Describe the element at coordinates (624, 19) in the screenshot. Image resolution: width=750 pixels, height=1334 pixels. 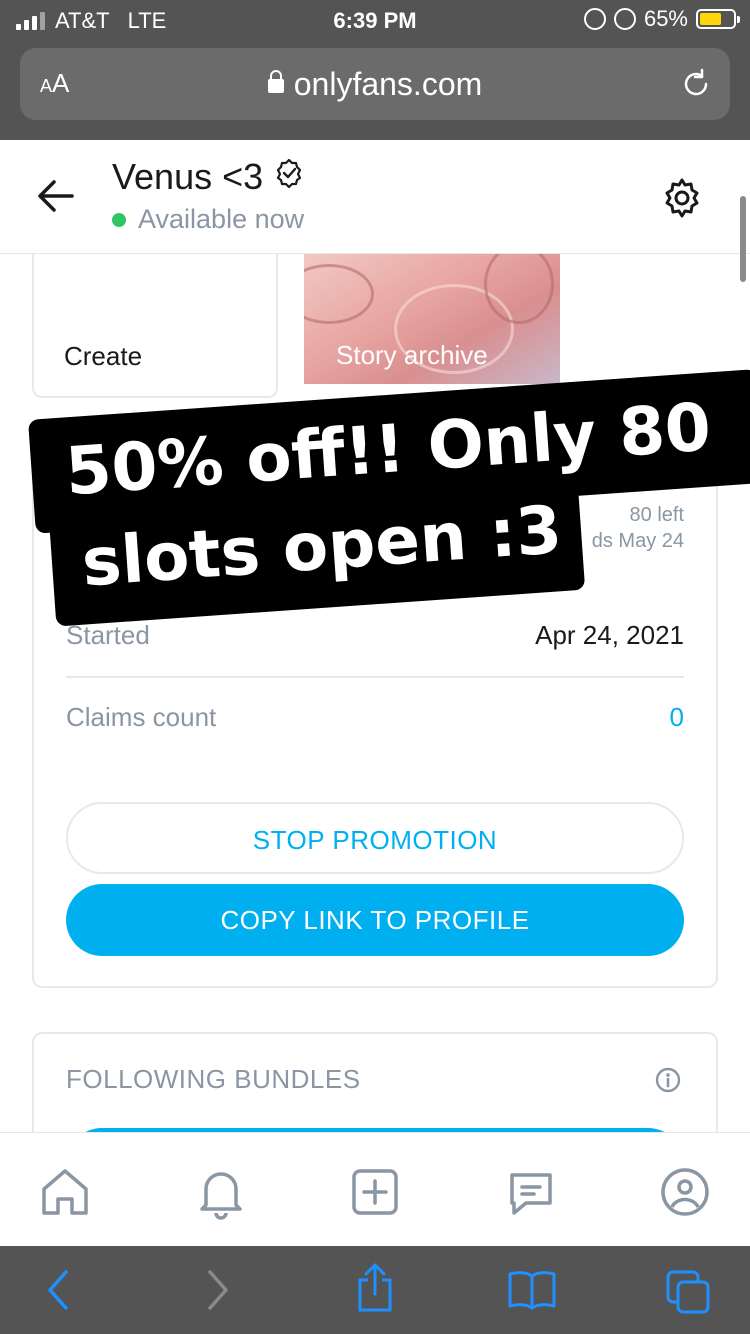
I see `alarm-icon` at that location.